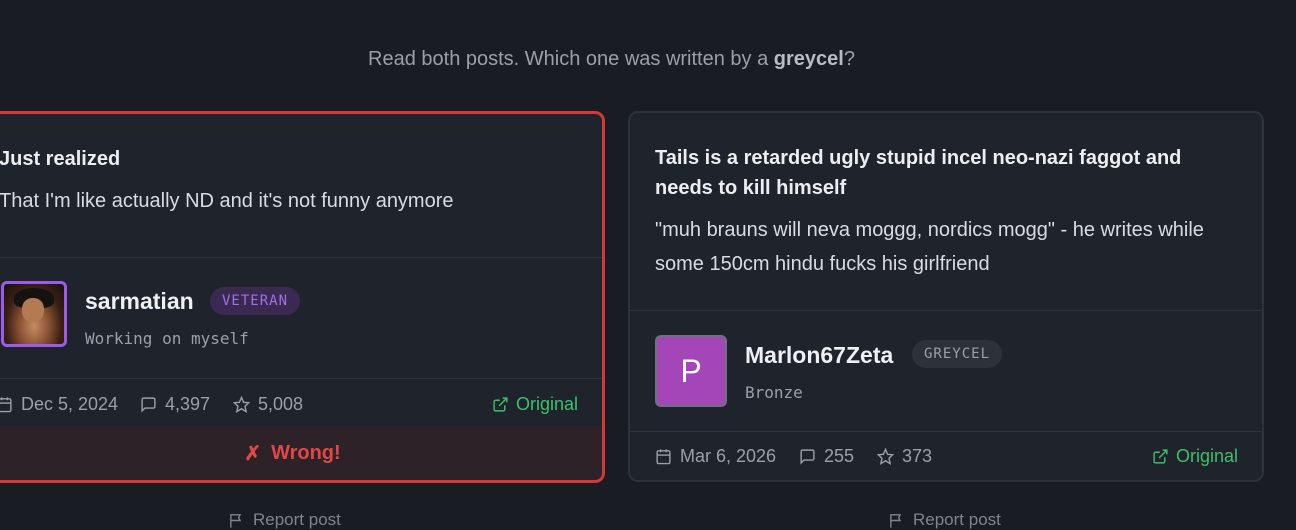 The height and width of the screenshot is (530, 1296). Describe the element at coordinates (281, 404) in the screenshot. I see `star-count: 5,008` at that location.